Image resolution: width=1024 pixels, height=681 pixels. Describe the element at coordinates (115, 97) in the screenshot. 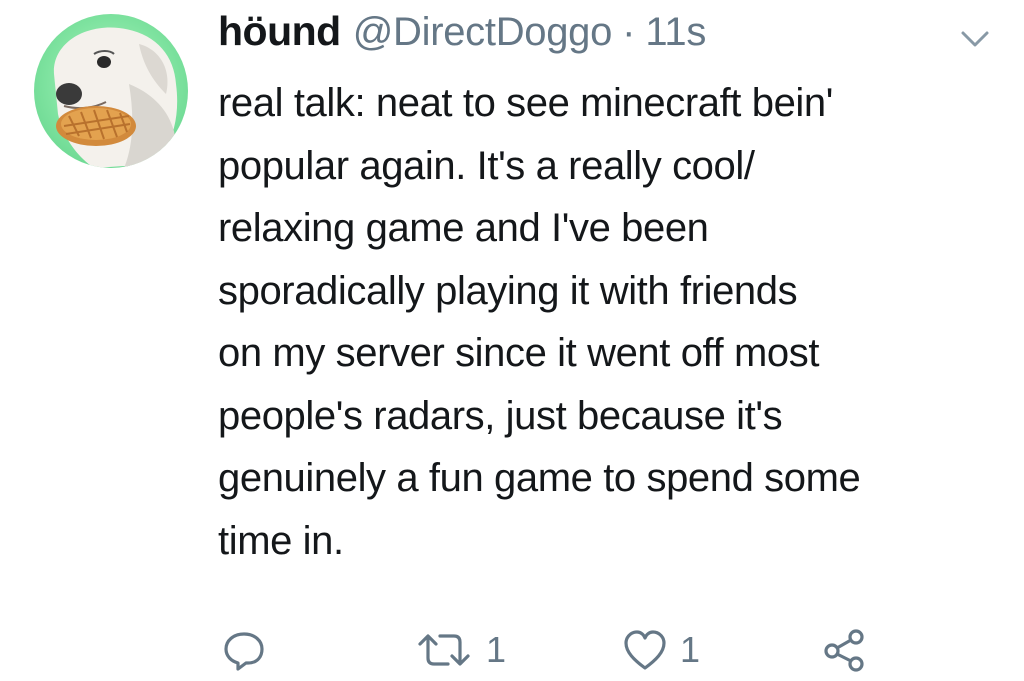

I see `dog-with-waffle-avatar-icon` at that location.